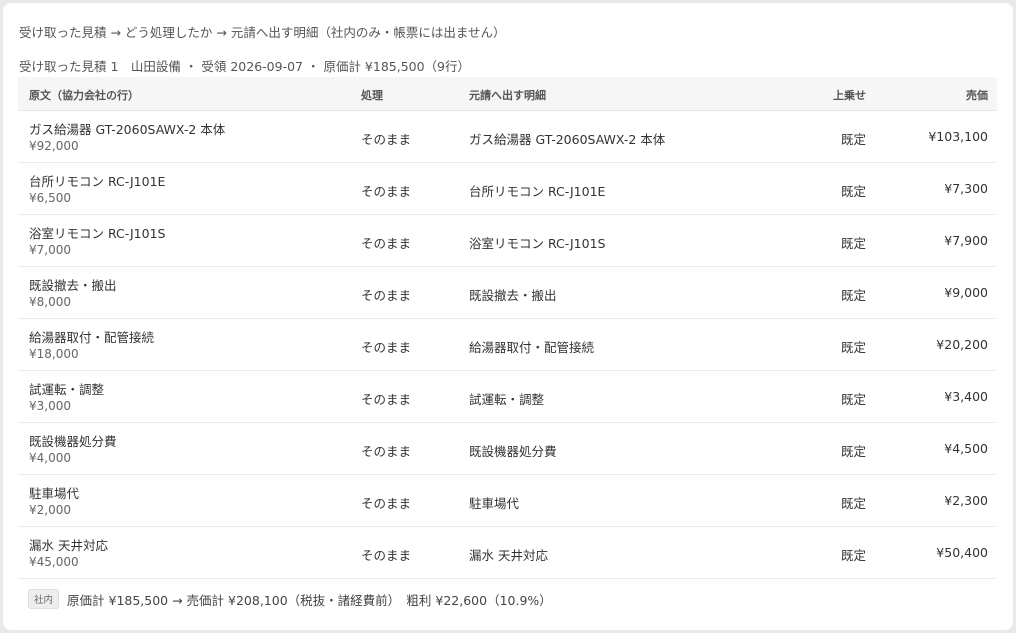 The width and height of the screenshot is (1016, 633). What do you see at coordinates (54, 562) in the screenshot?
I see `original-price: ¥45,000` at bounding box center [54, 562].